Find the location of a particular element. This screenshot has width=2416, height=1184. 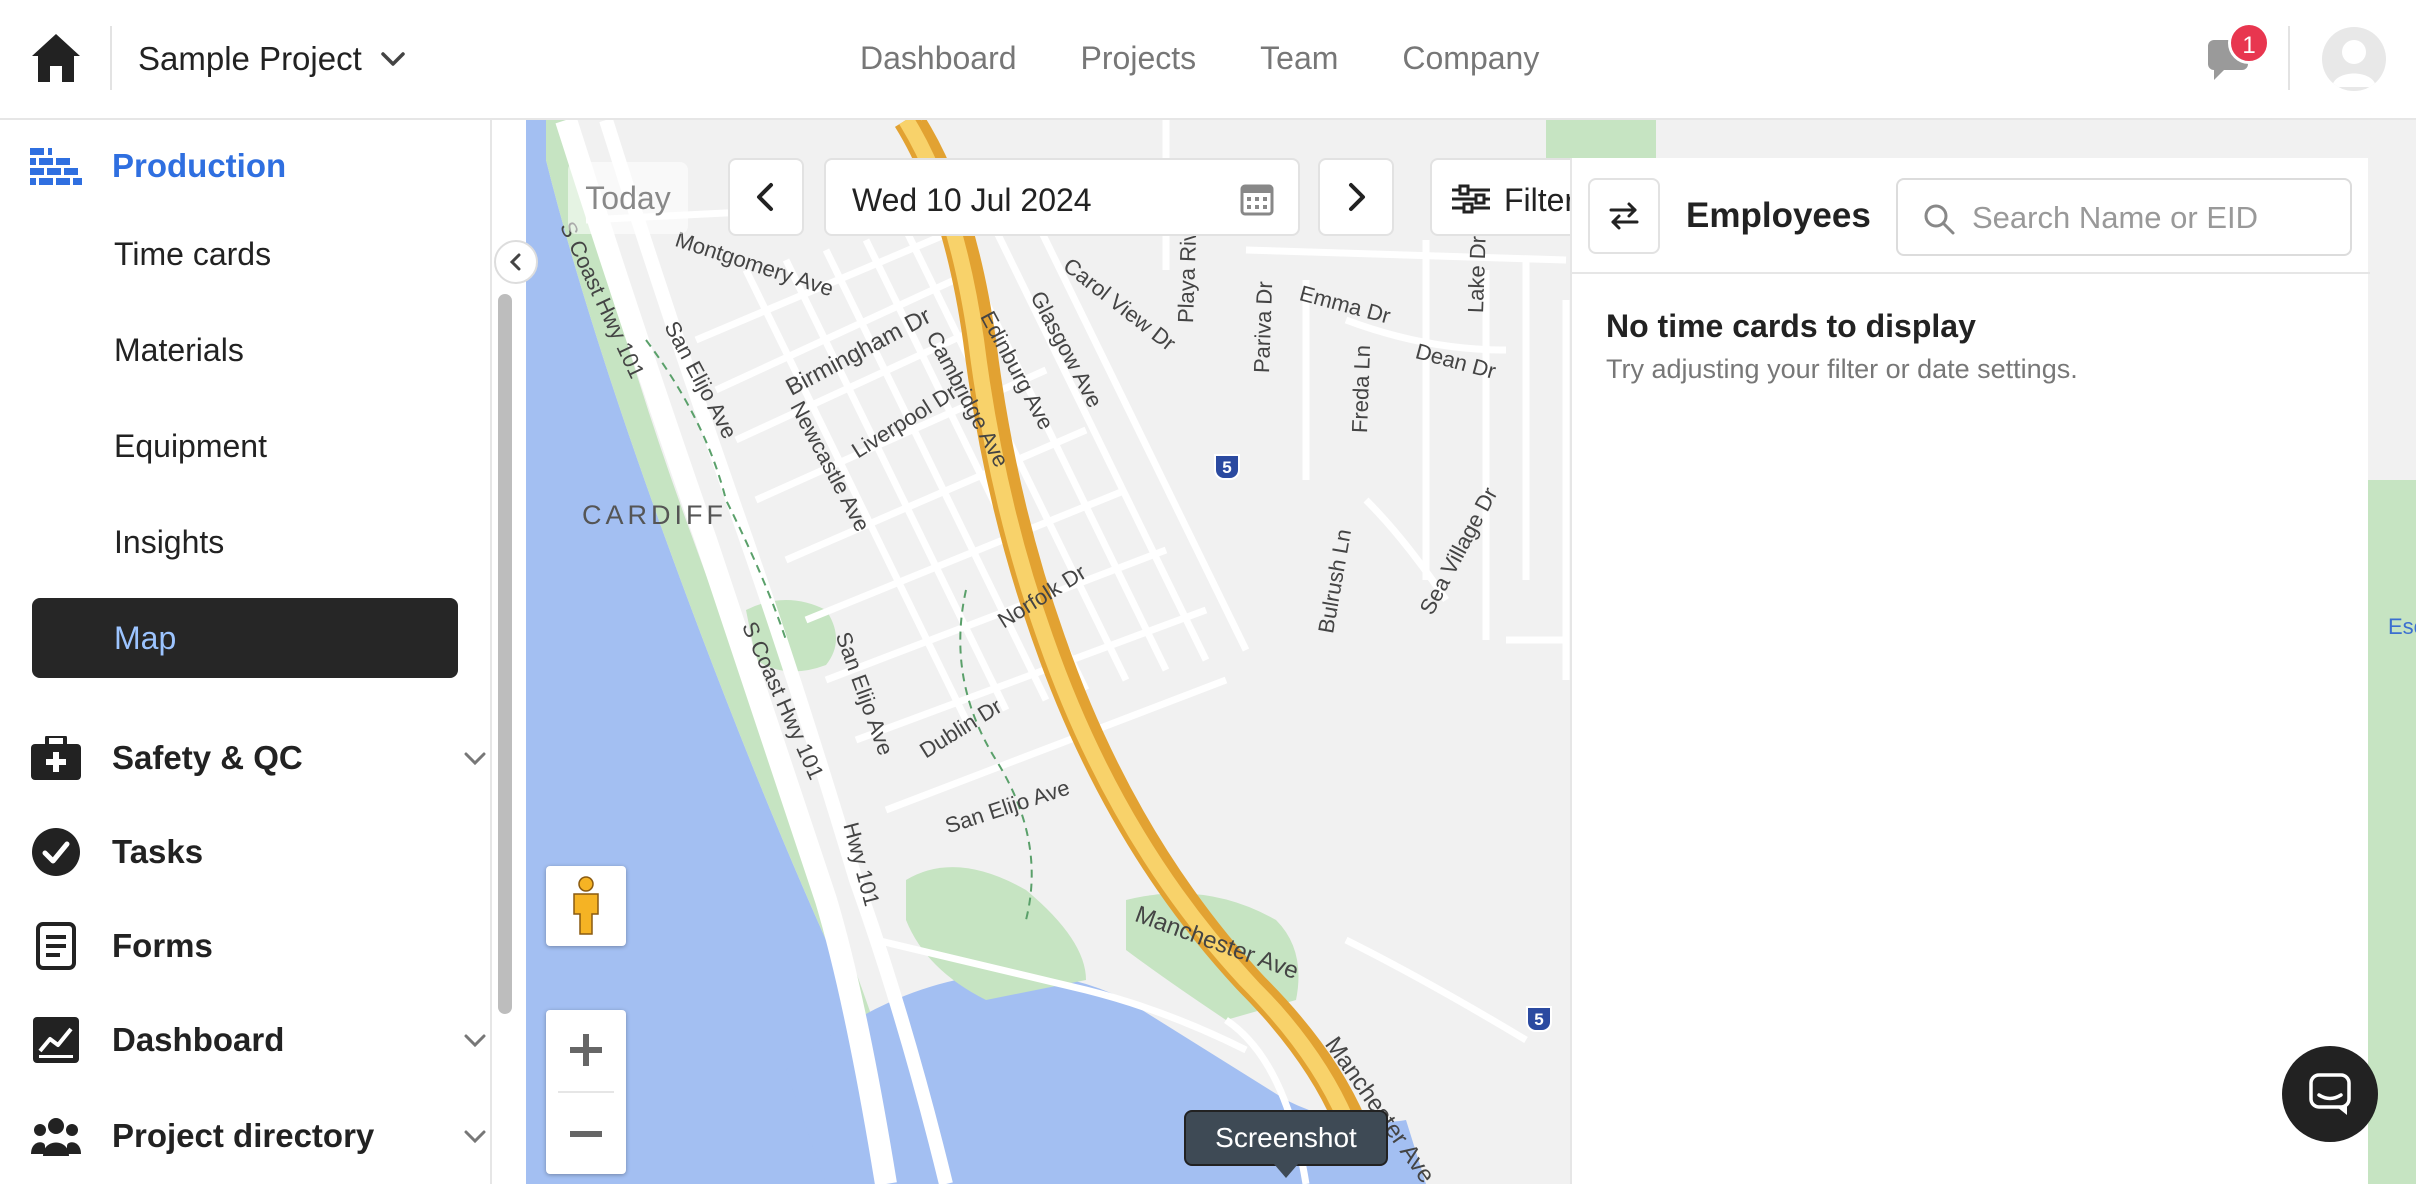

sidebar-item-equipment: Equipment is located at coordinates (190, 446).